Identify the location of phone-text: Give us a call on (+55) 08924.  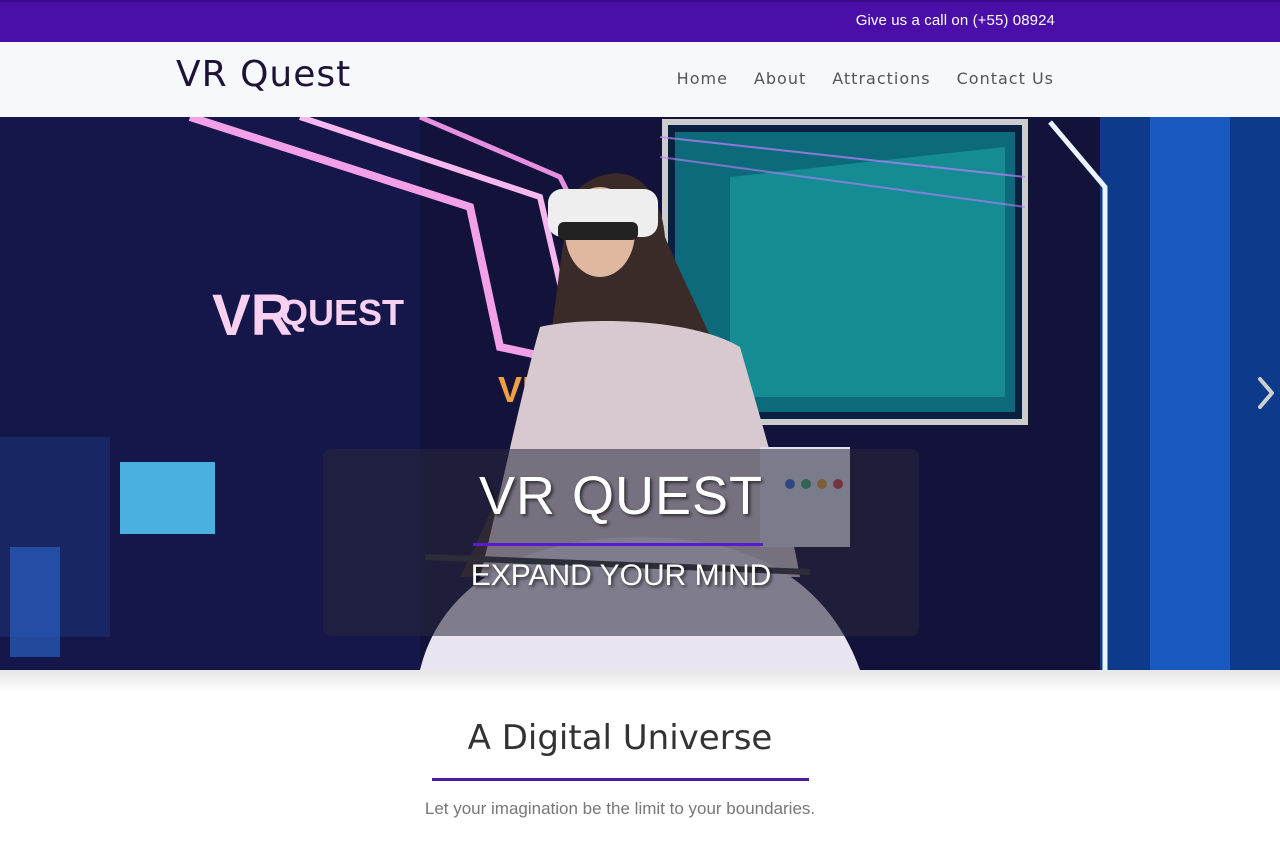
(955, 20).